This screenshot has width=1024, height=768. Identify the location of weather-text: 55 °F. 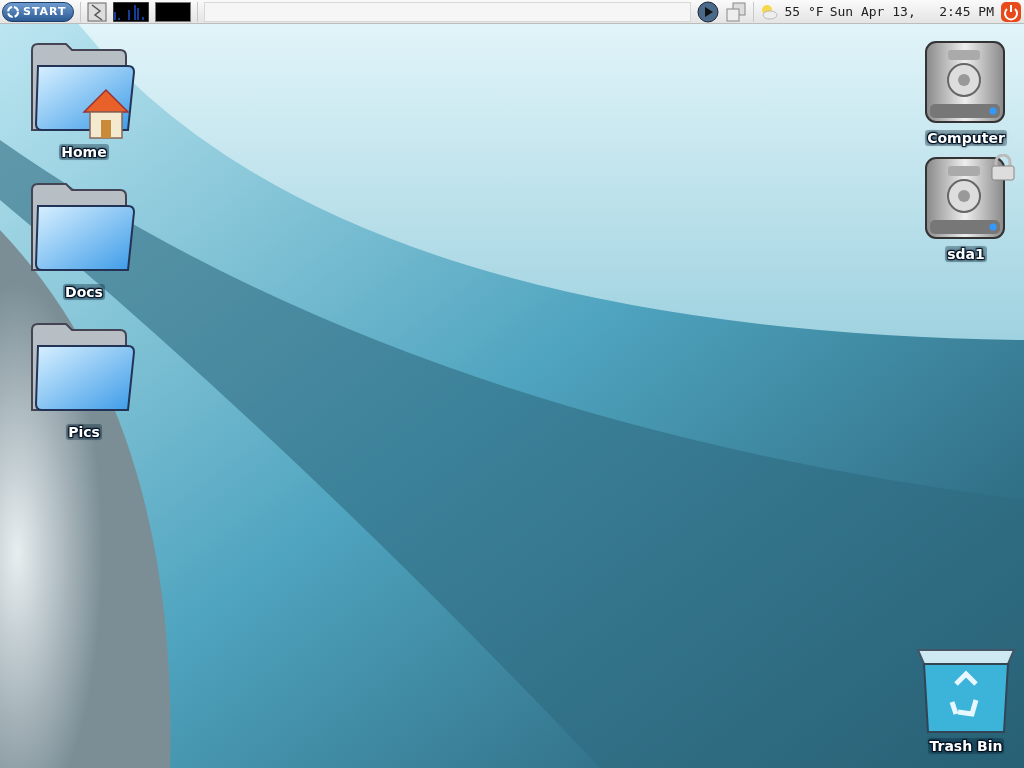
(804, 11).